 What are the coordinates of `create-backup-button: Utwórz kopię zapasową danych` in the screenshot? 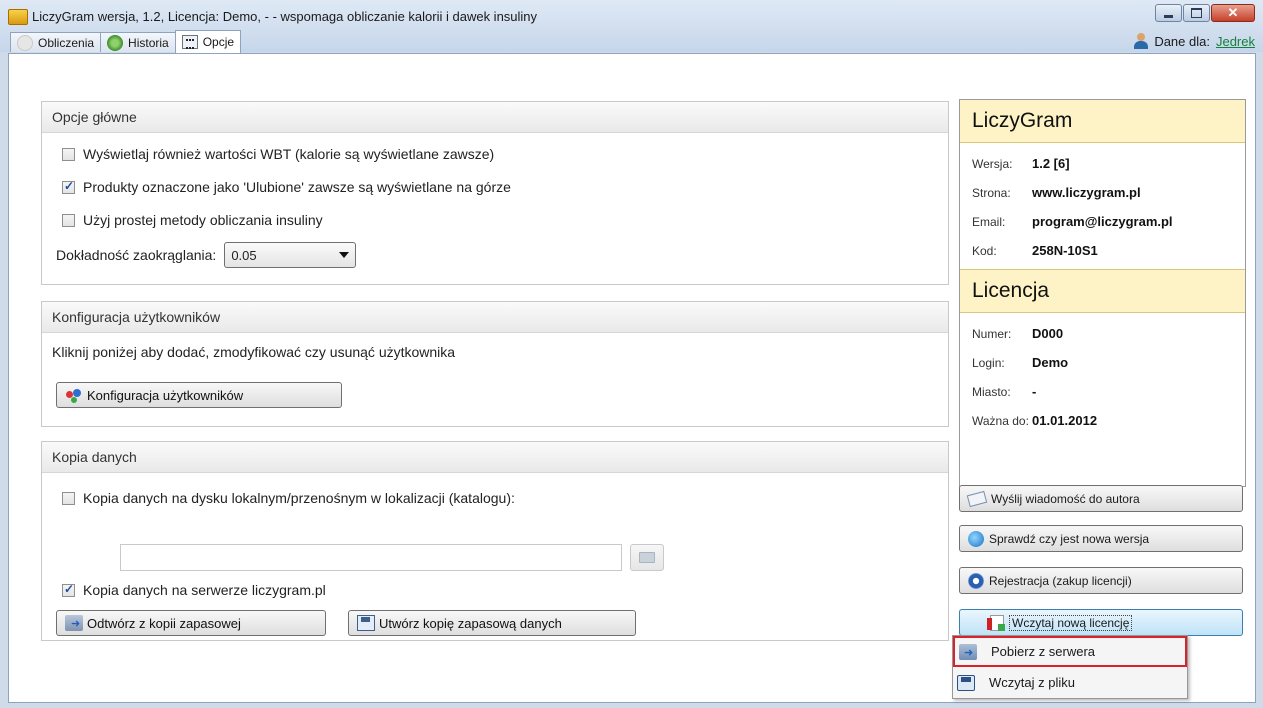 It's located at (492, 623).